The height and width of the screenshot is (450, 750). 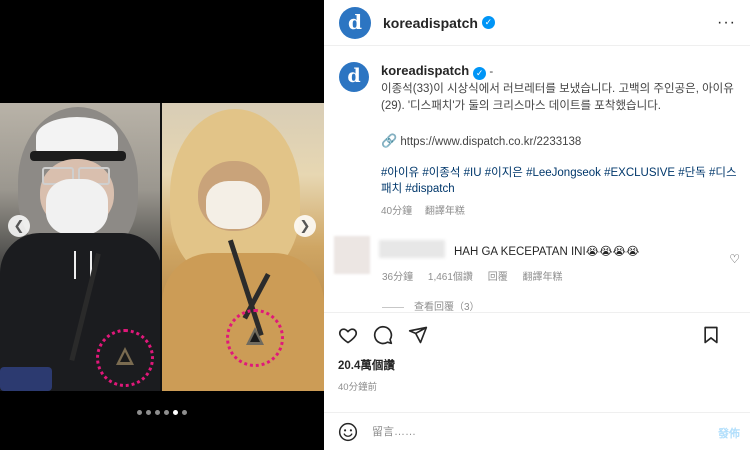 What do you see at coordinates (537, 23) in the screenshot?
I see `post-header: d koreadispatch ✓ ···` at bounding box center [537, 23].